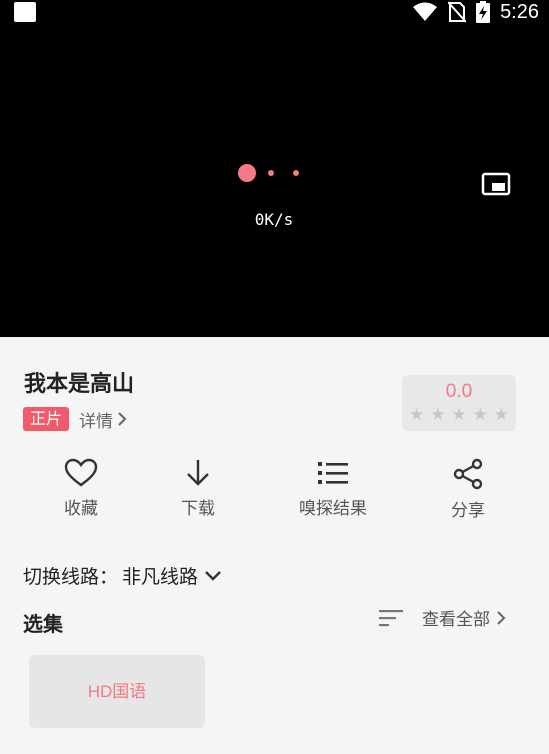 The width and height of the screenshot is (549, 754). Describe the element at coordinates (456, 620) in the screenshot. I see `view-all-label: 查看全部` at that location.